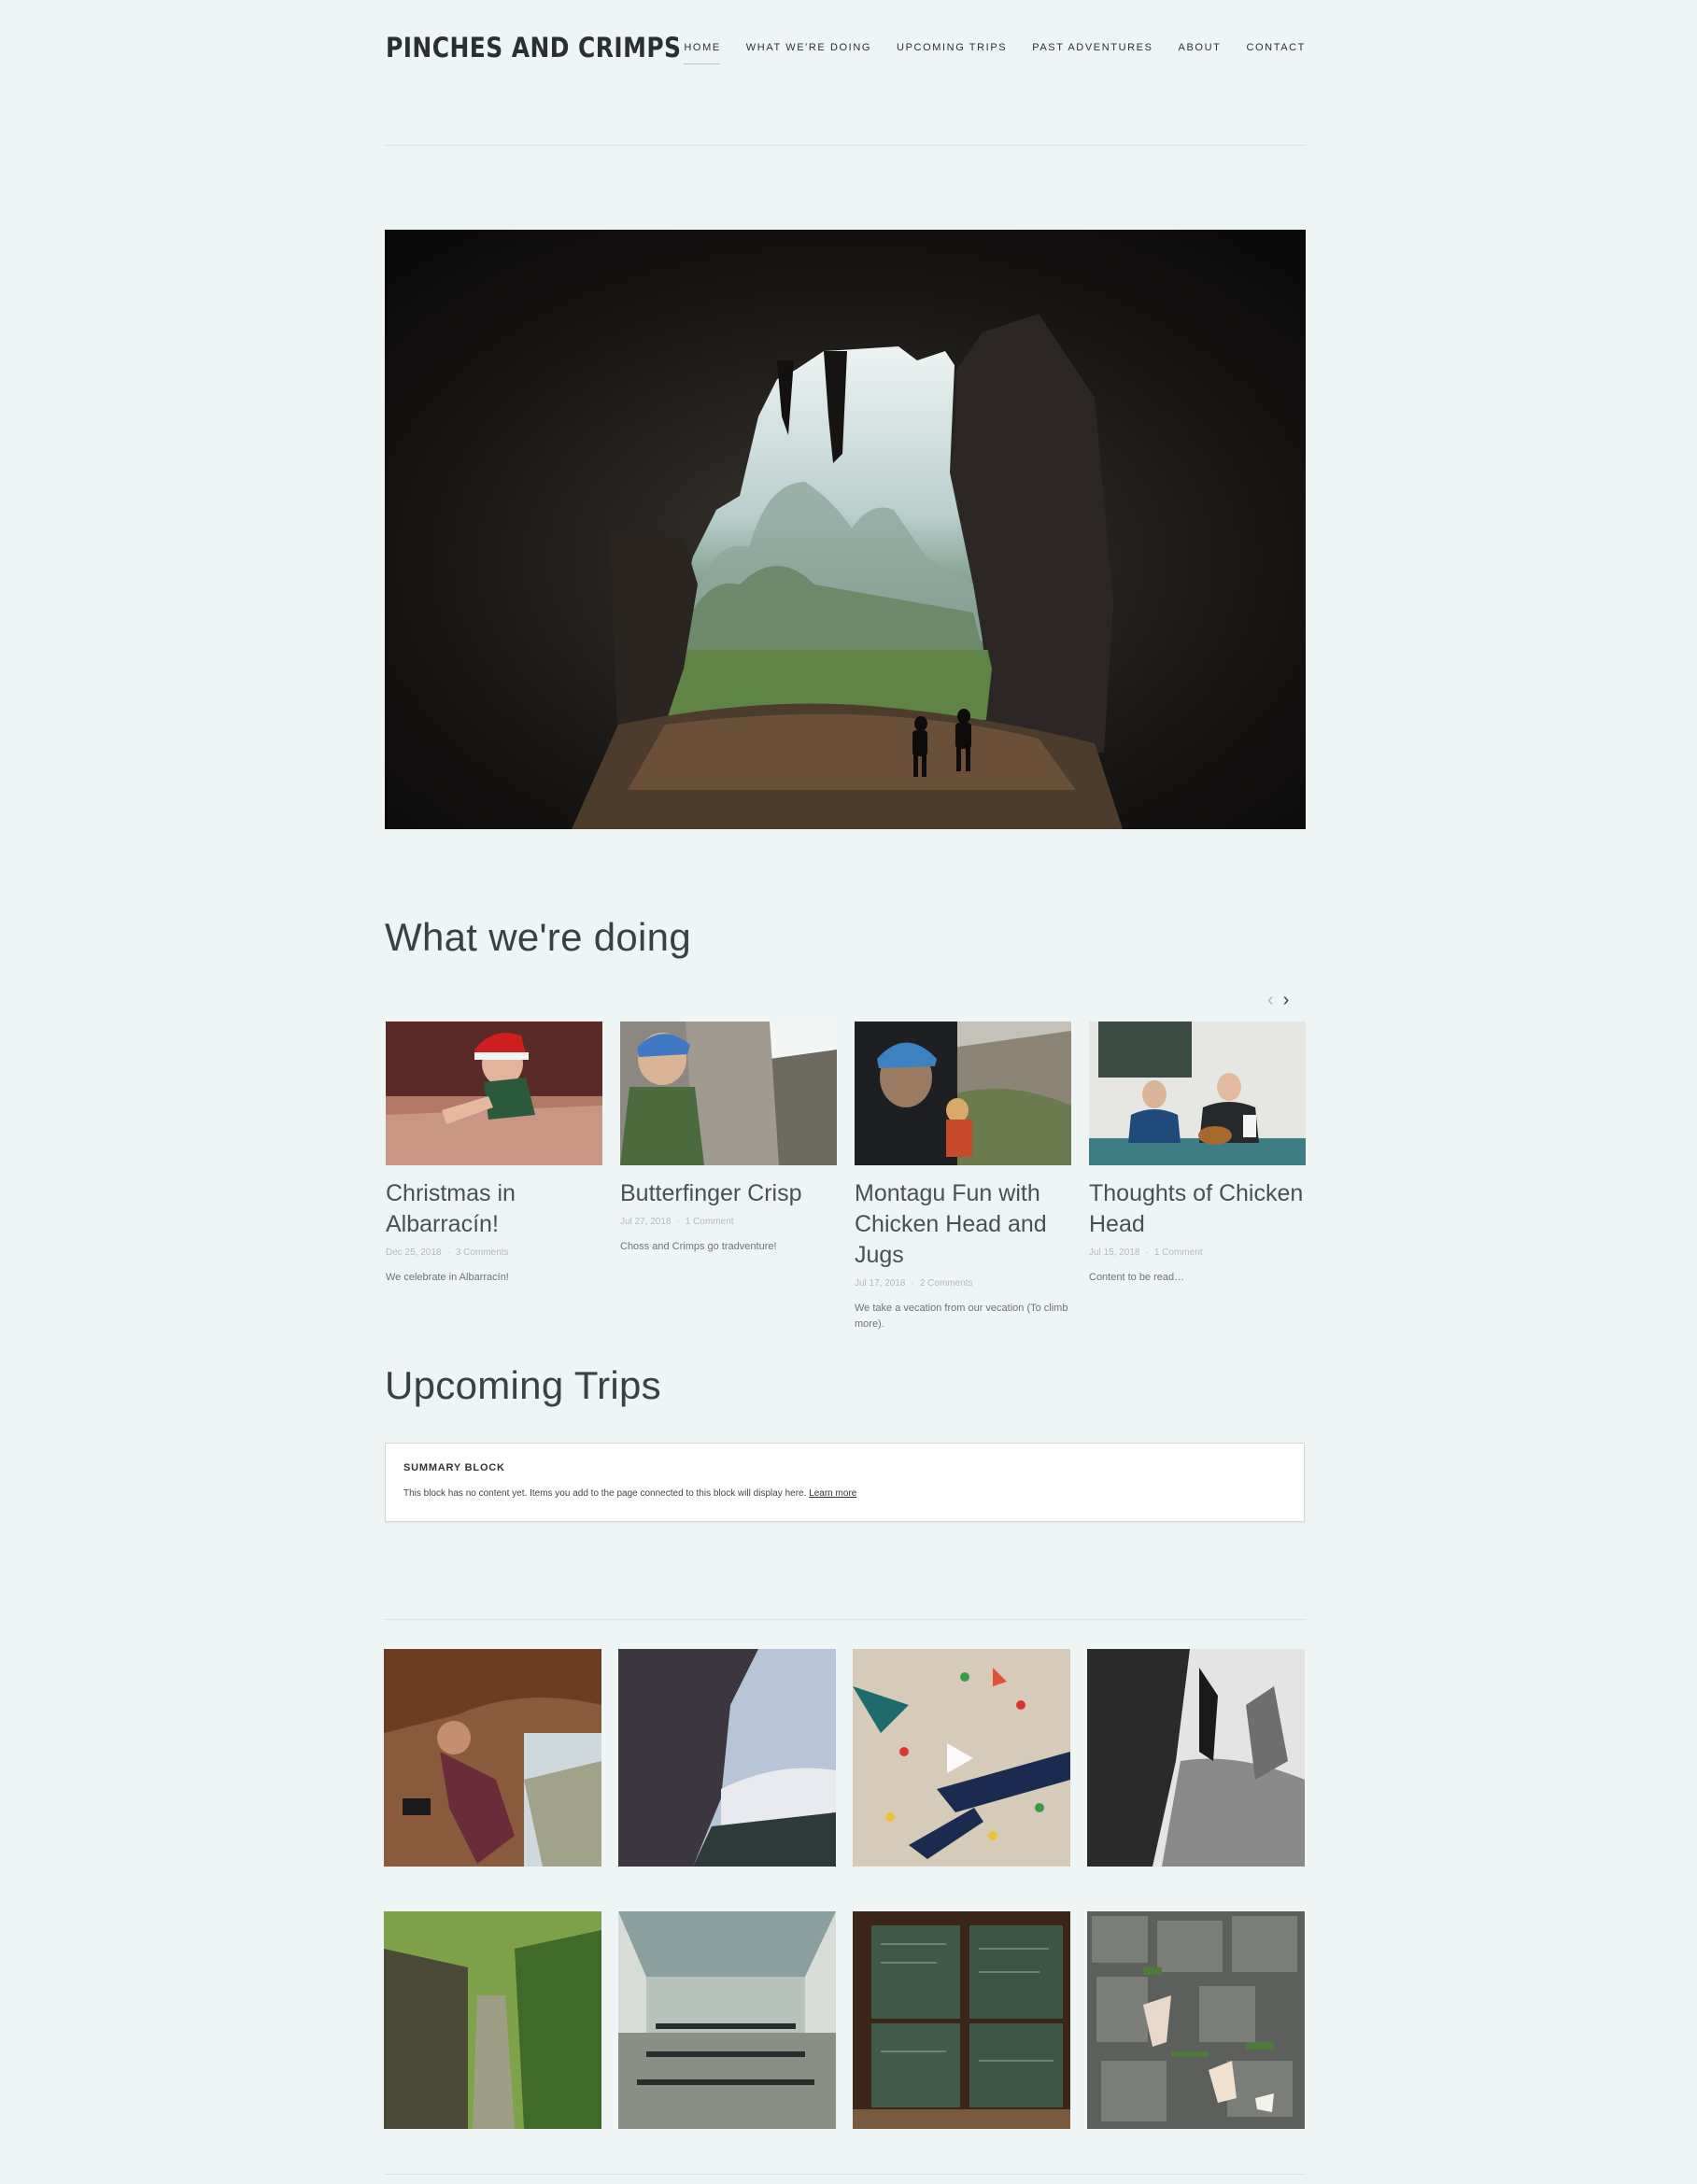  Describe the element at coordinates (483, 1252) in the screenshot. I see `post-comments: 3 Comments` at that location.